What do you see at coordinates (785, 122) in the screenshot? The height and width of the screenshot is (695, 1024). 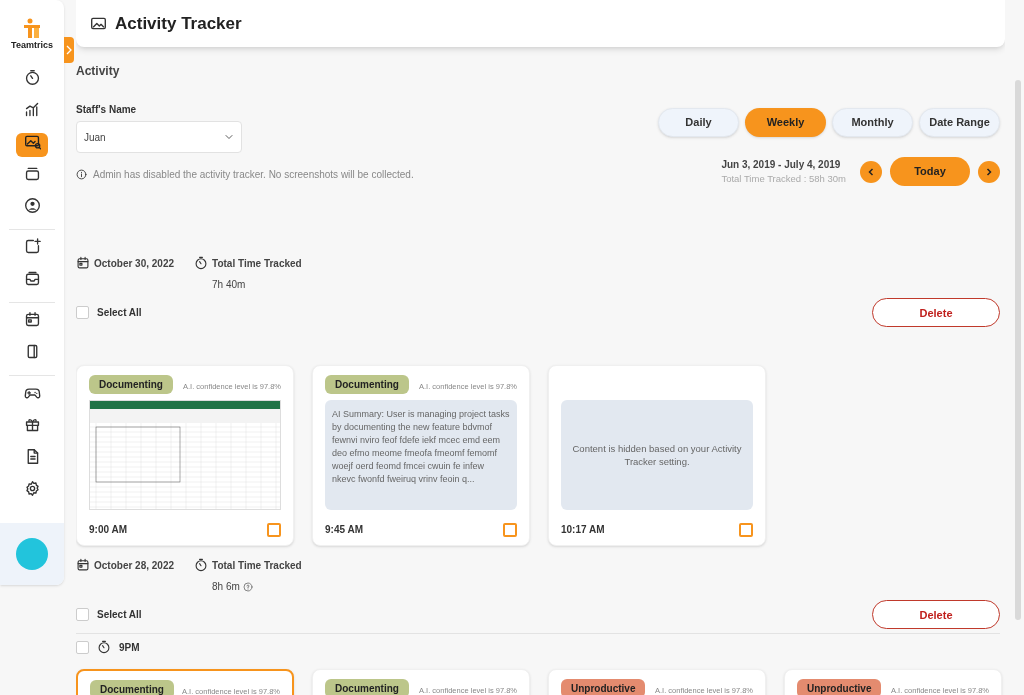 I see `period-tab: Weekly` at bounding box center [785, 122].